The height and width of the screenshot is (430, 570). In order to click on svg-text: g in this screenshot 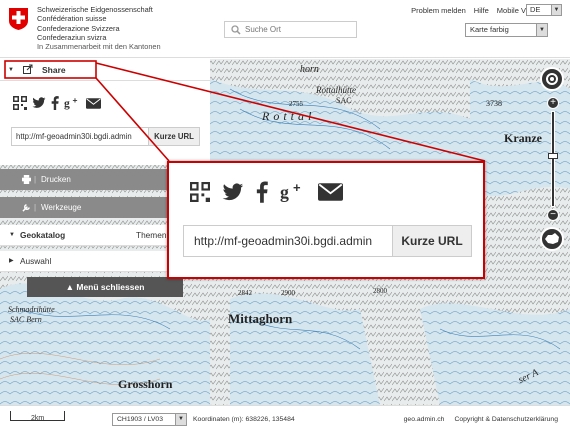, I will do `click(284, 192)`.